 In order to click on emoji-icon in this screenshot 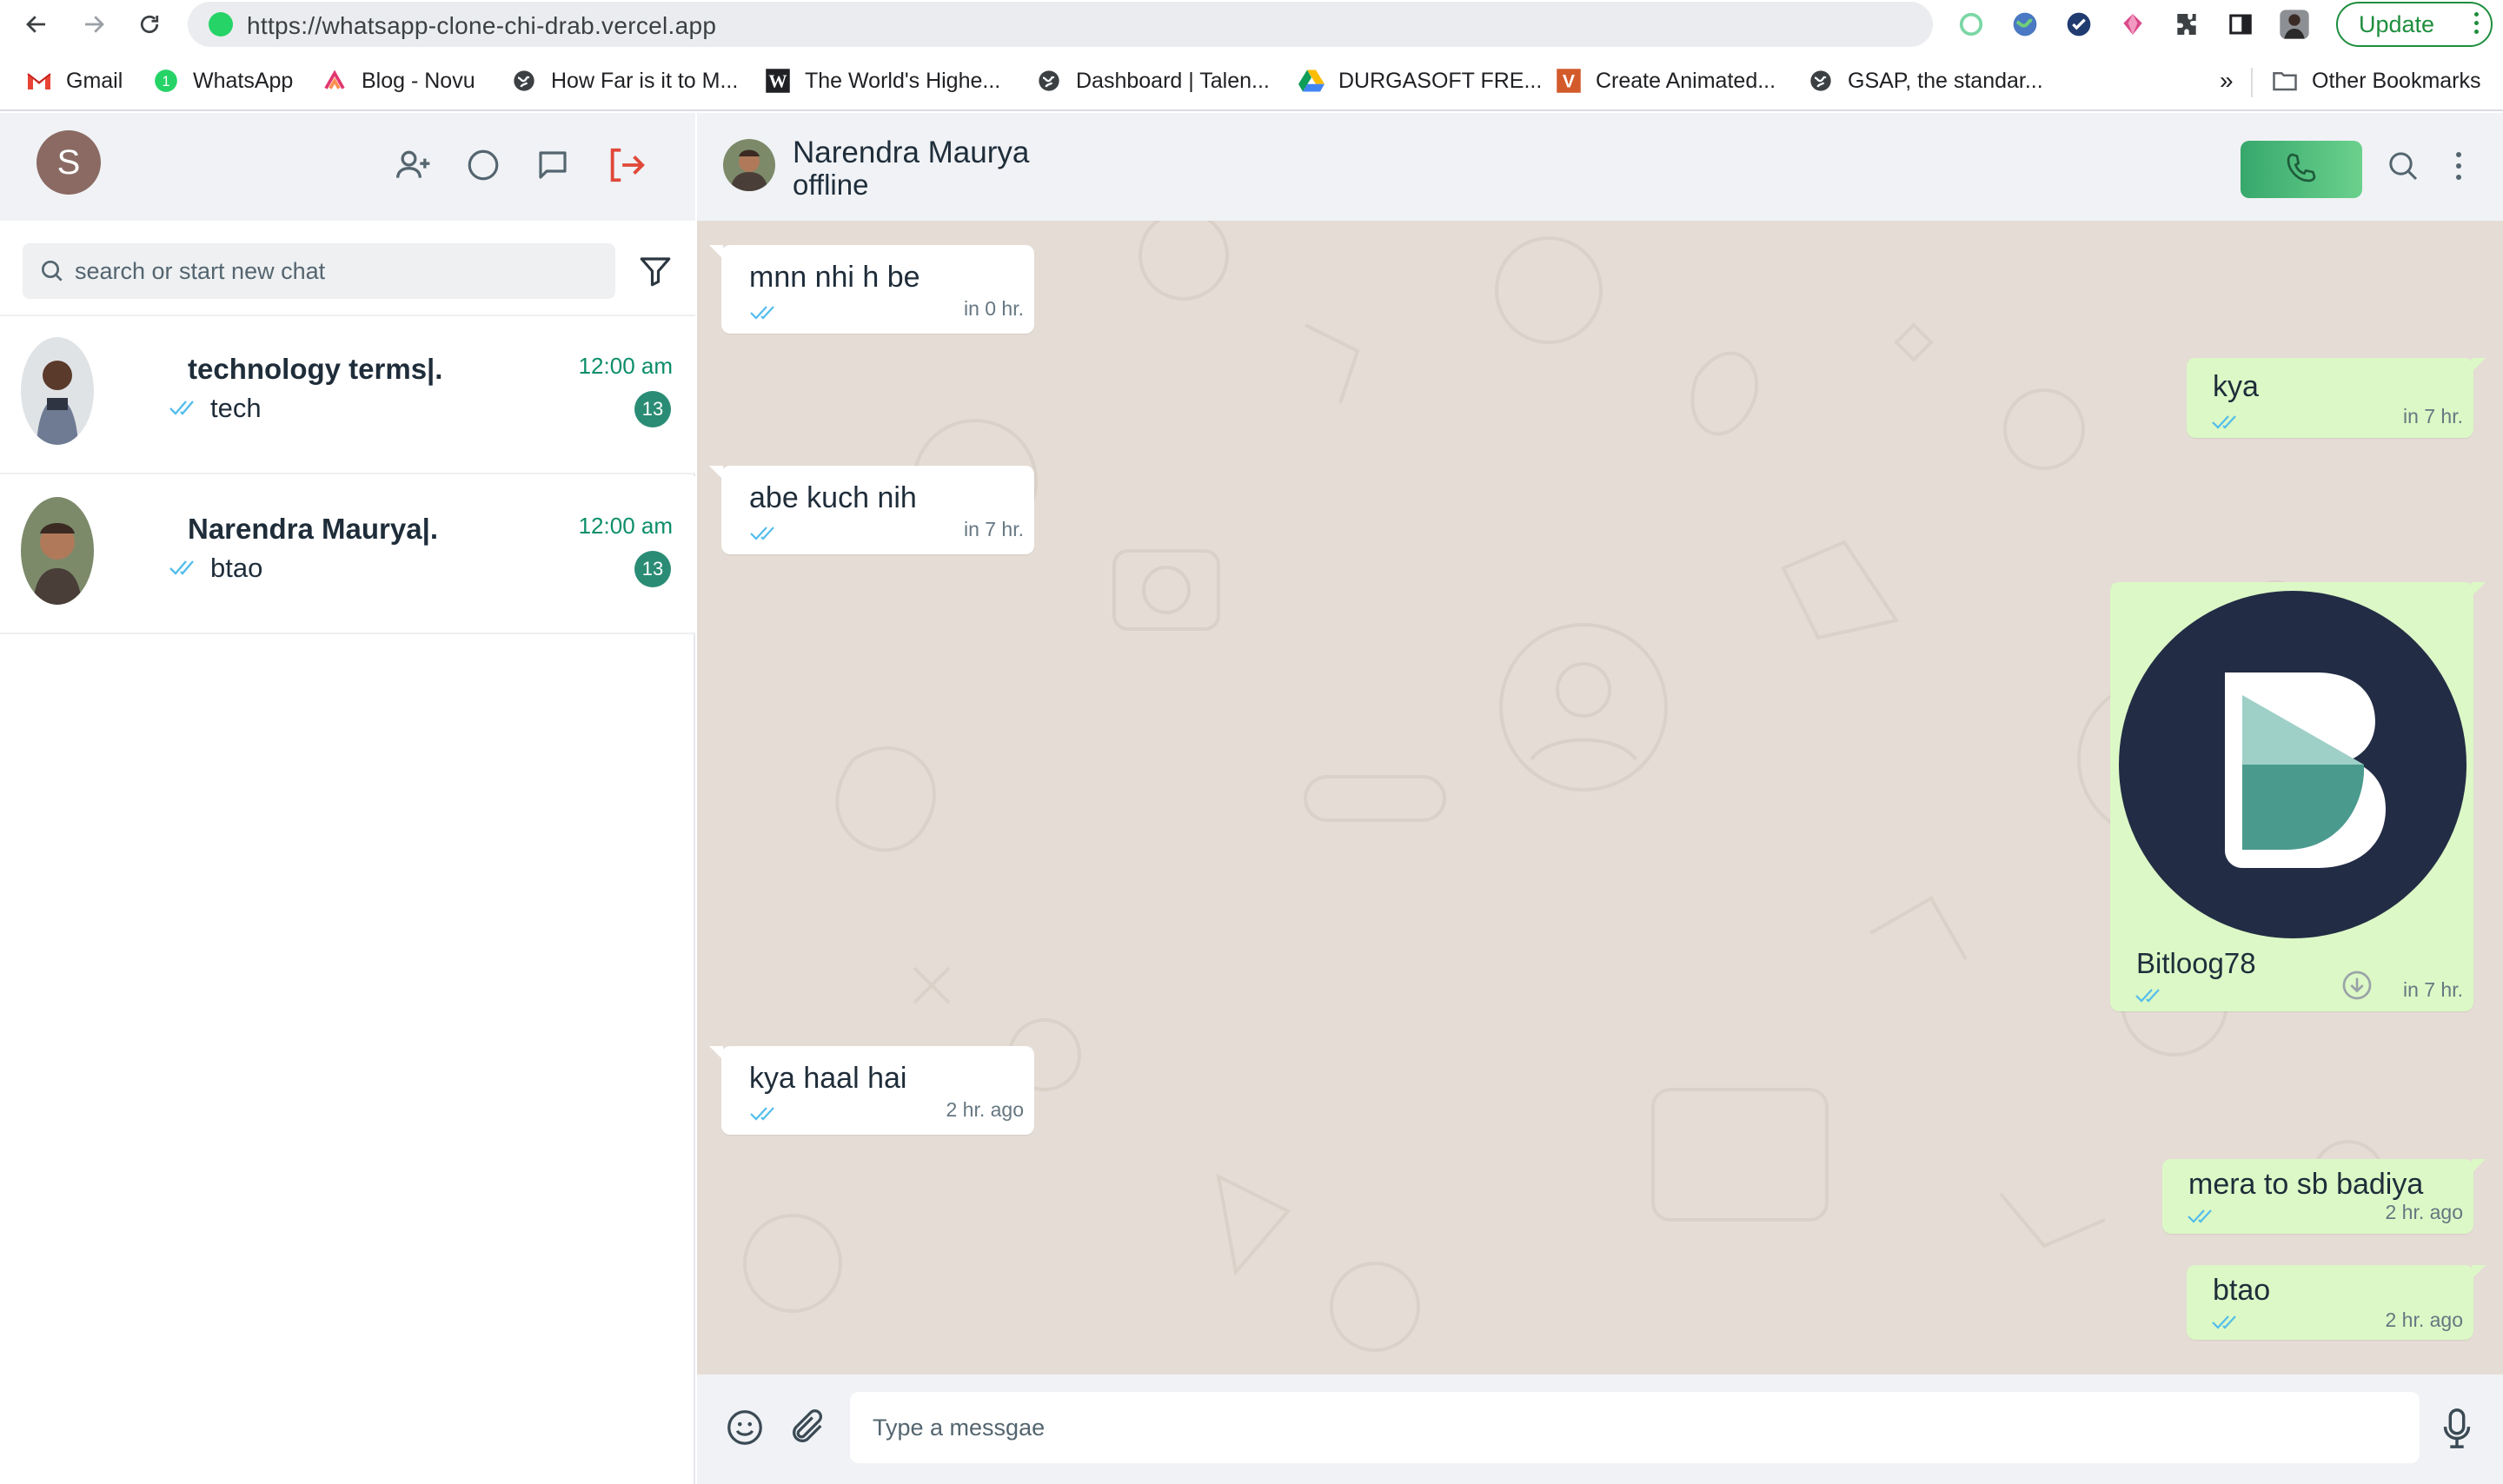, I will do `click(745, 1427)`.